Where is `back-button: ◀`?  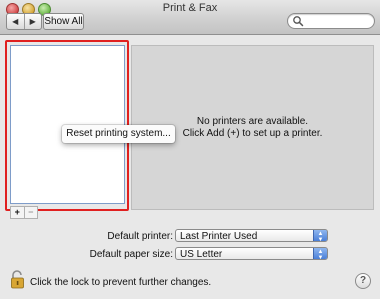
back-button: ◀ is located at coordinates (15, 21).